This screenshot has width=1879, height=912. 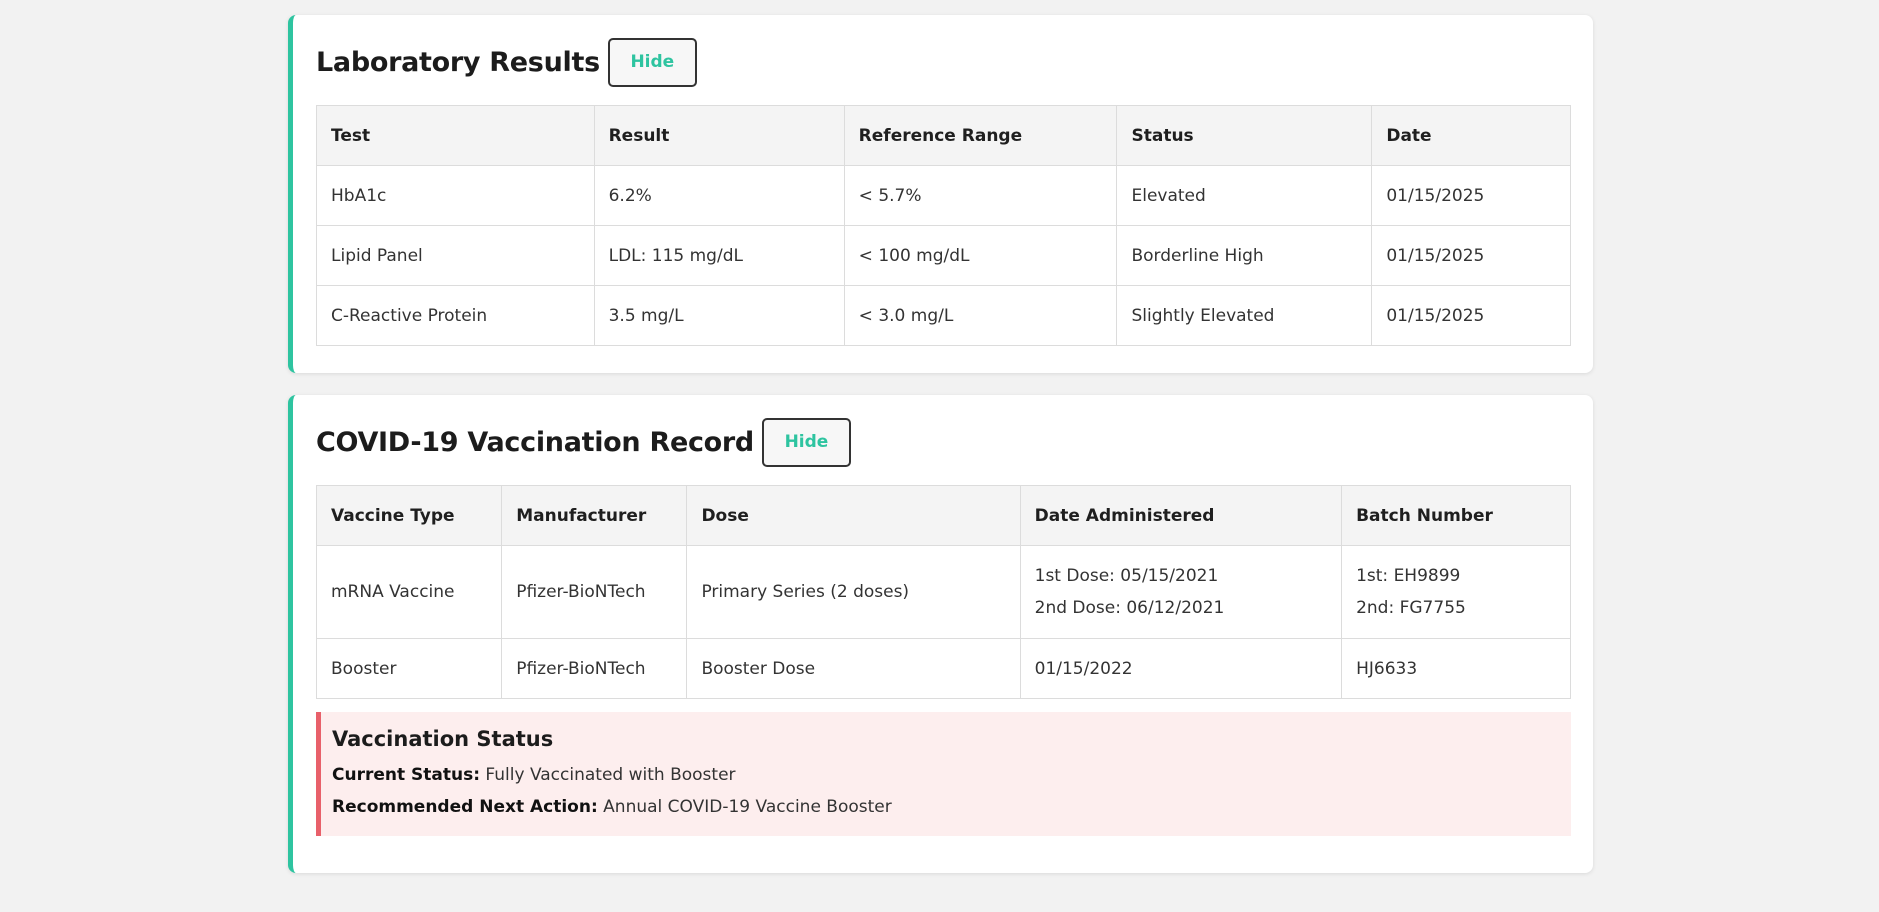 I want to click on second-batch-number: 2nd: FG7755, so click(x=1411, y=608).